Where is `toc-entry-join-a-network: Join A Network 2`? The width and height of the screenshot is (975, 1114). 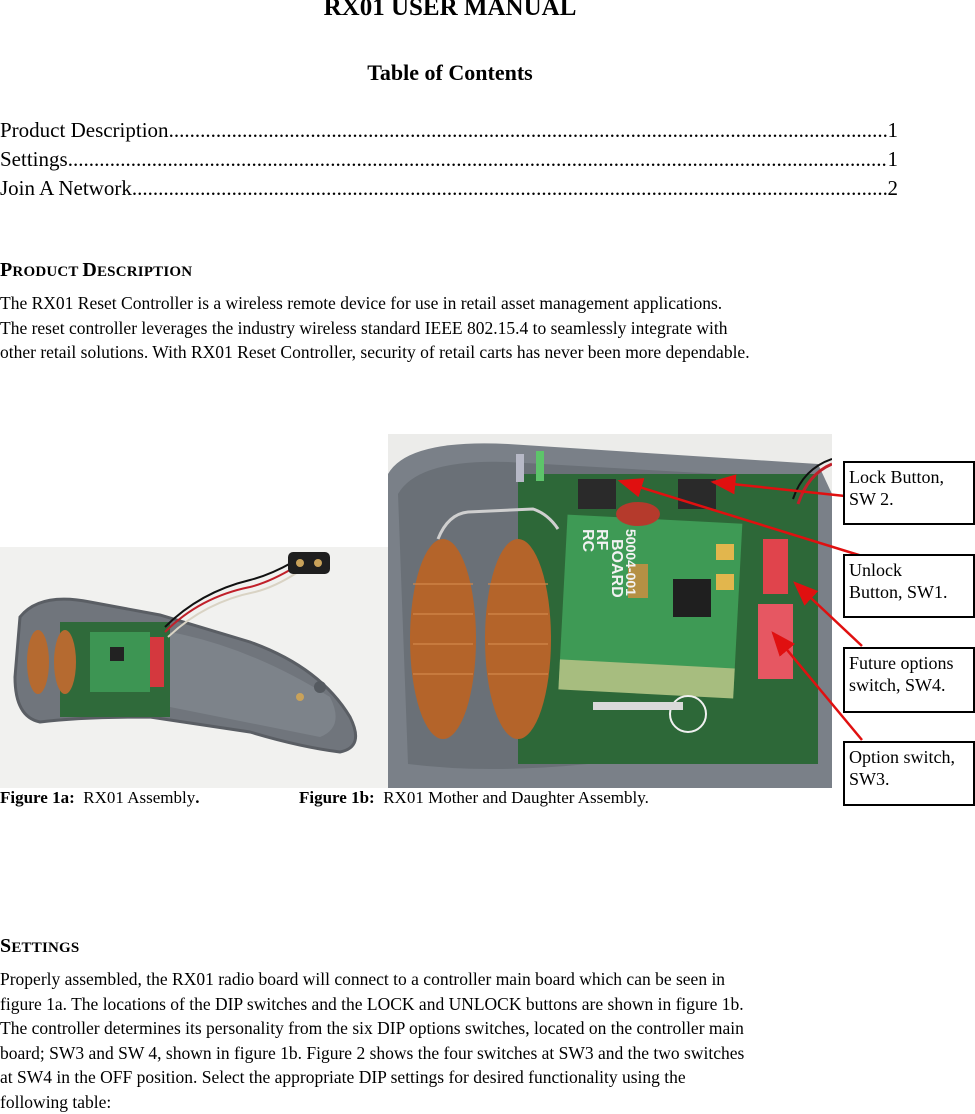 toc-entry-join-a-network: Join A Network 2 is located at coordinates (449, 188).